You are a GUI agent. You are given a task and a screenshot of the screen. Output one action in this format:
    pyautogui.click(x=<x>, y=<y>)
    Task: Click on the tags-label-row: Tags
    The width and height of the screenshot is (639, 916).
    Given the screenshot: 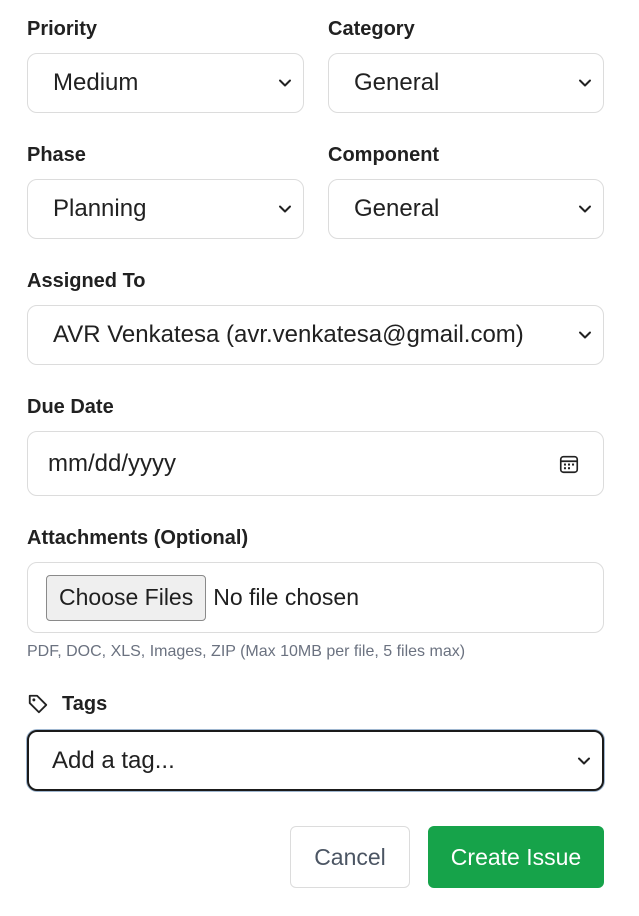 What is the action you would take?
    pyautogui.click(x=67, y=704)
    